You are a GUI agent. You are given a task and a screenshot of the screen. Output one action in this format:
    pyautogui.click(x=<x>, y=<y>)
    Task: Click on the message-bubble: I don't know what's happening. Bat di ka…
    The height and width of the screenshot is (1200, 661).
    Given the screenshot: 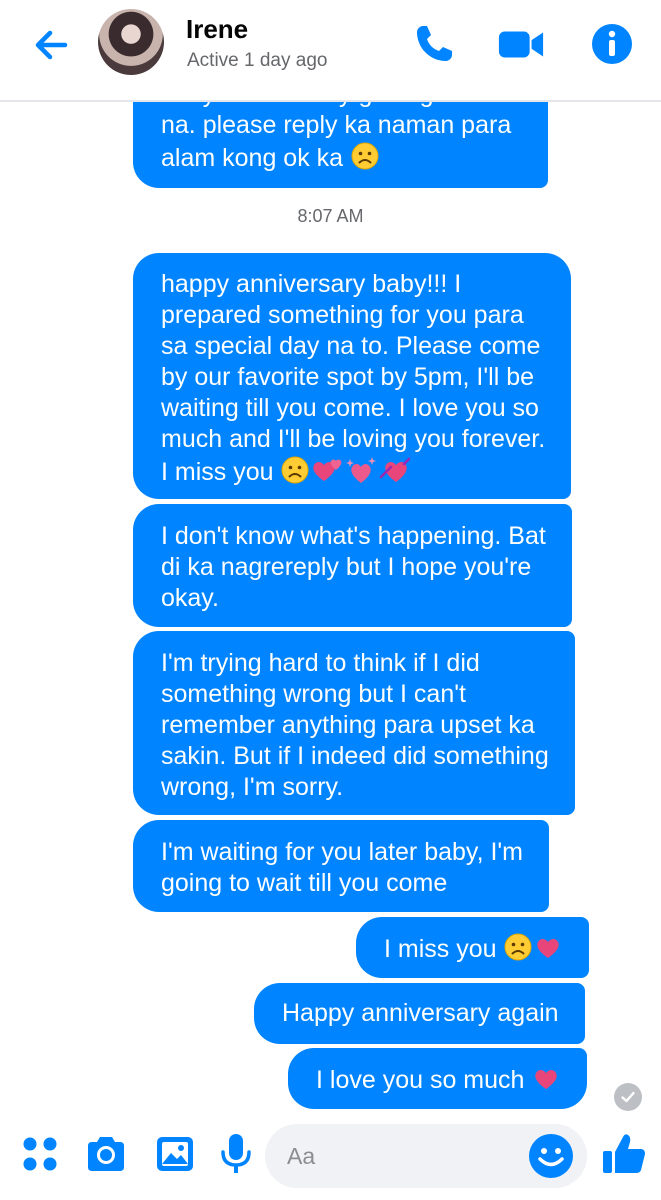 What is the action you would take?
    pyautogui.click(x=352, y=565)
    